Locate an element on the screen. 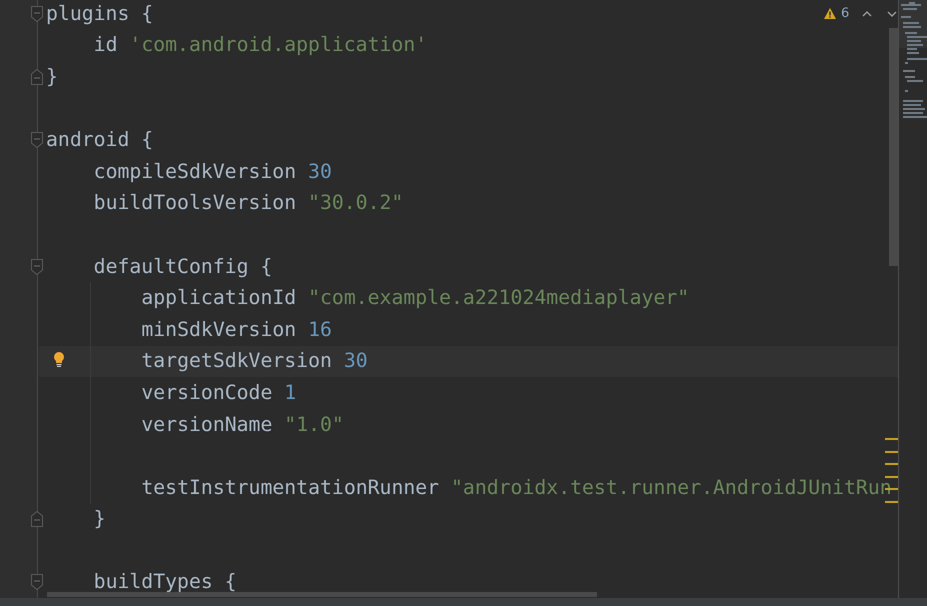 The image size is (927, 606). code-line: targetSdkVersion 30 is located at coordinates (254, 361).